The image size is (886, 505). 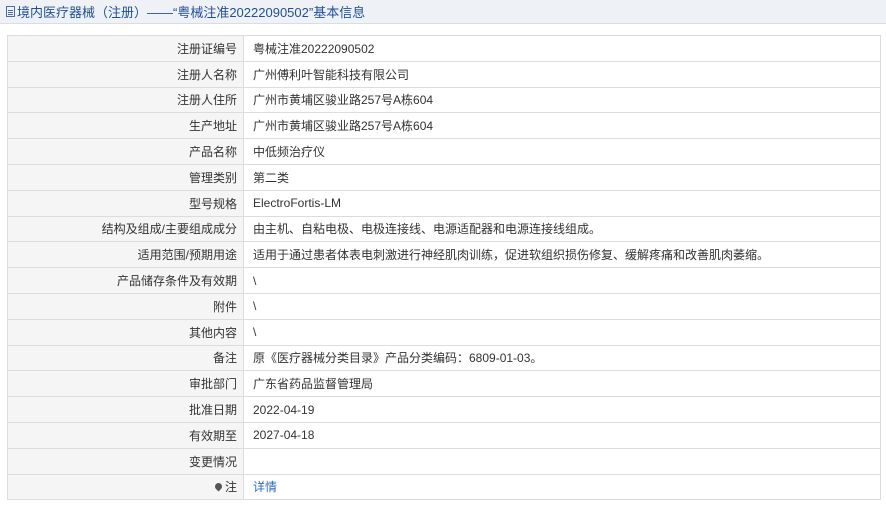 I want to click on row-label: 其他内容, so click(x=125, y=332).